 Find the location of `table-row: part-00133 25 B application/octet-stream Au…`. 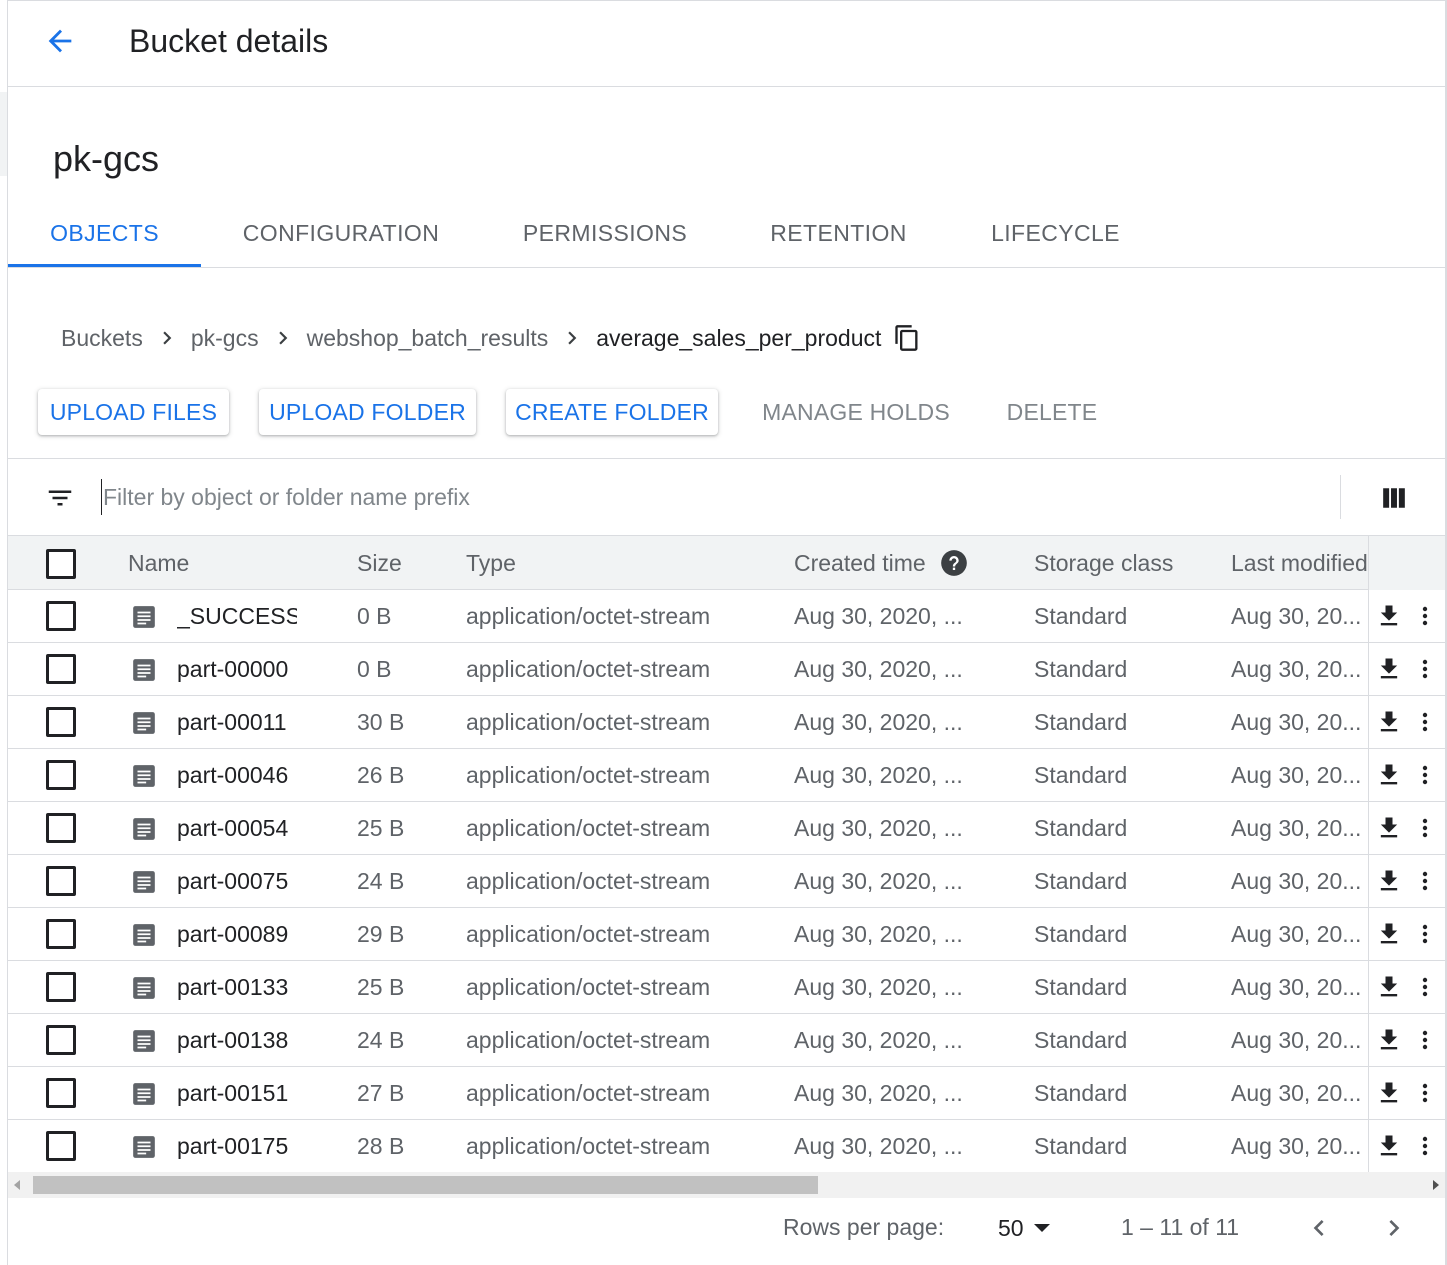

table-row: part-00133 25 B application/octet-stream Au… is located at coordinates (726, 987).